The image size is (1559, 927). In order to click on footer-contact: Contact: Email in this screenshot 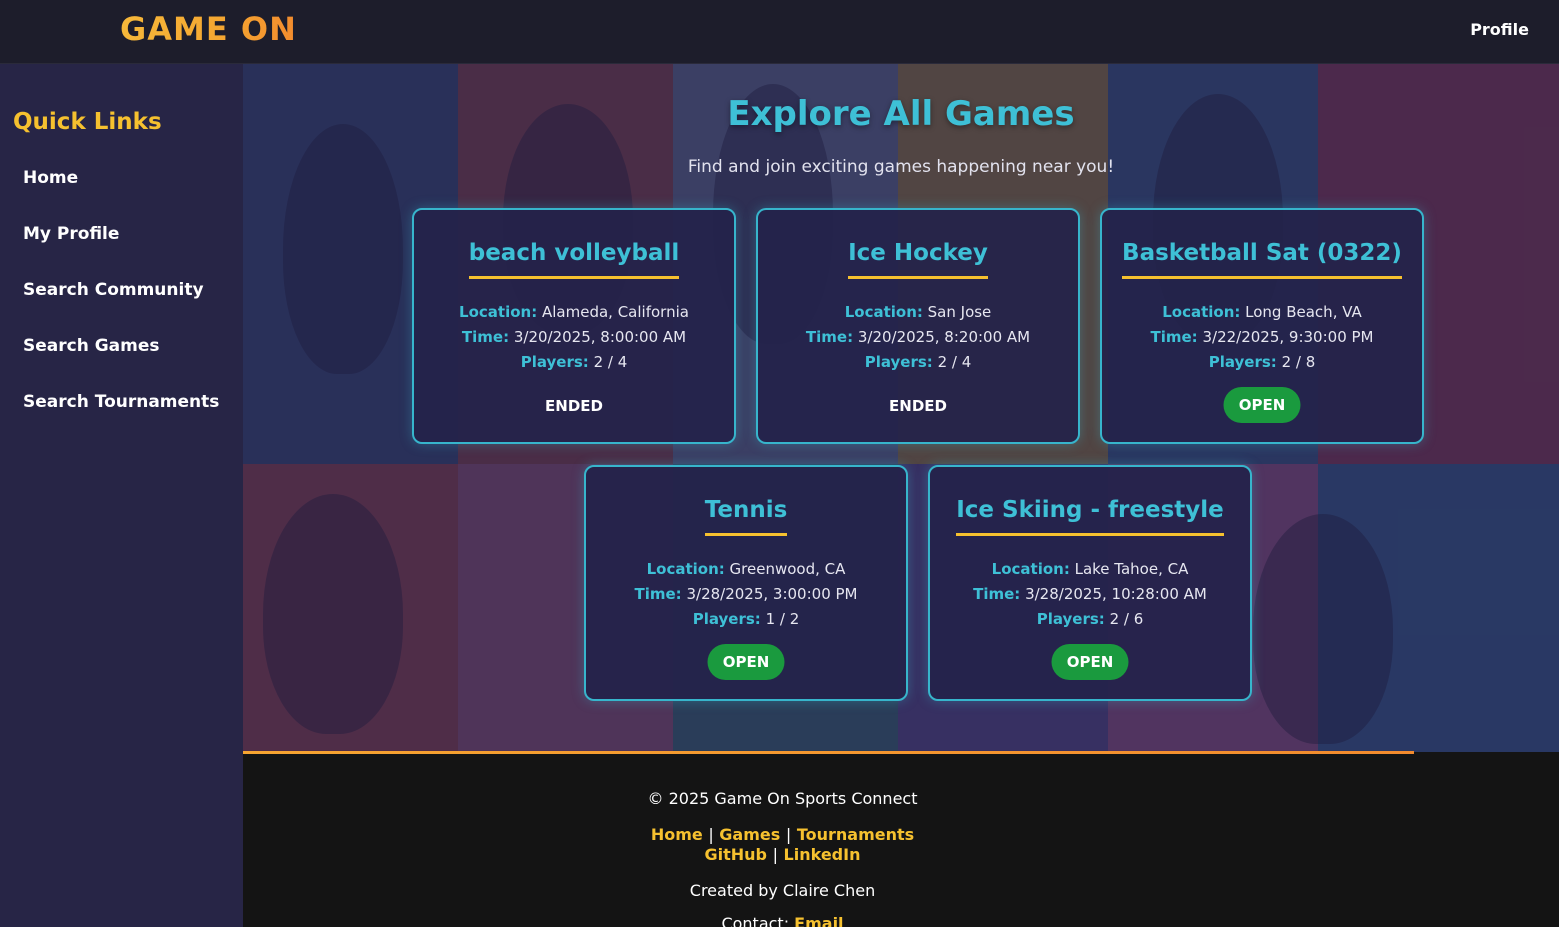, I will do `click(782, 920)`.